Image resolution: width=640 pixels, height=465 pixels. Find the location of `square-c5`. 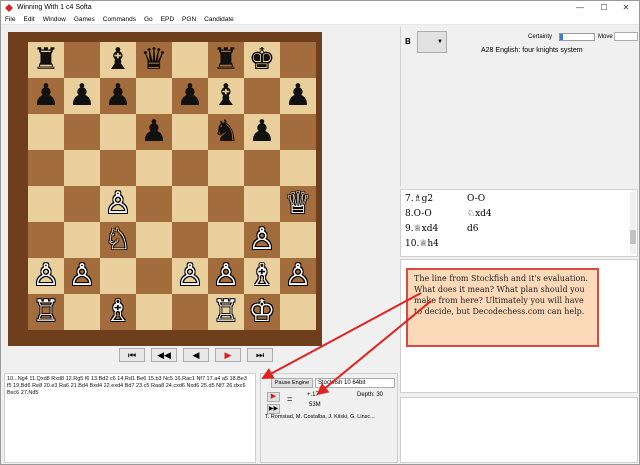

square-c5 is located at coordinates (118, 168).